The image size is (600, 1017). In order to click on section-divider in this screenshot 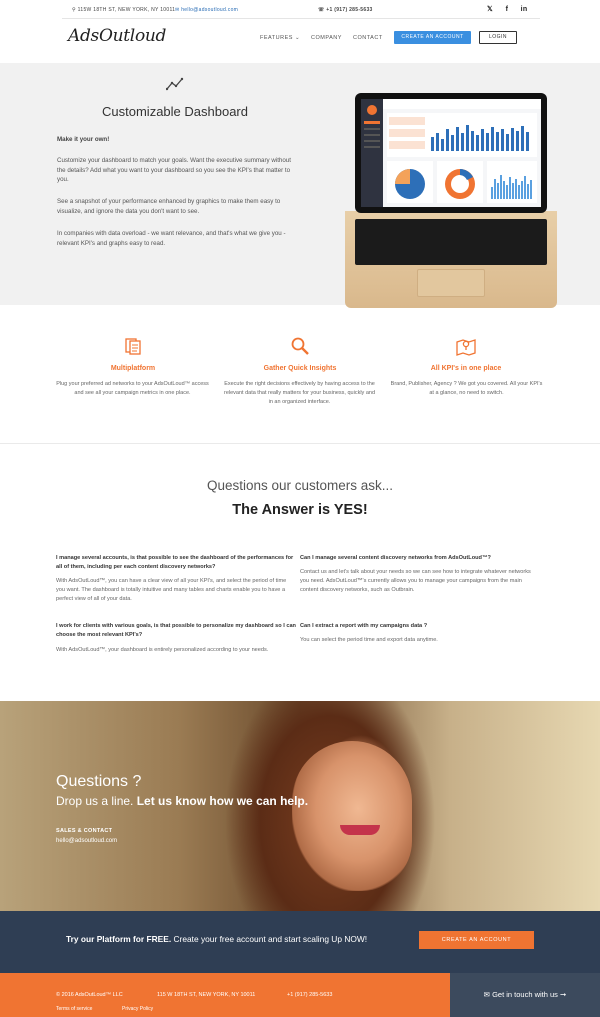, I will do `click(300, 443)`.